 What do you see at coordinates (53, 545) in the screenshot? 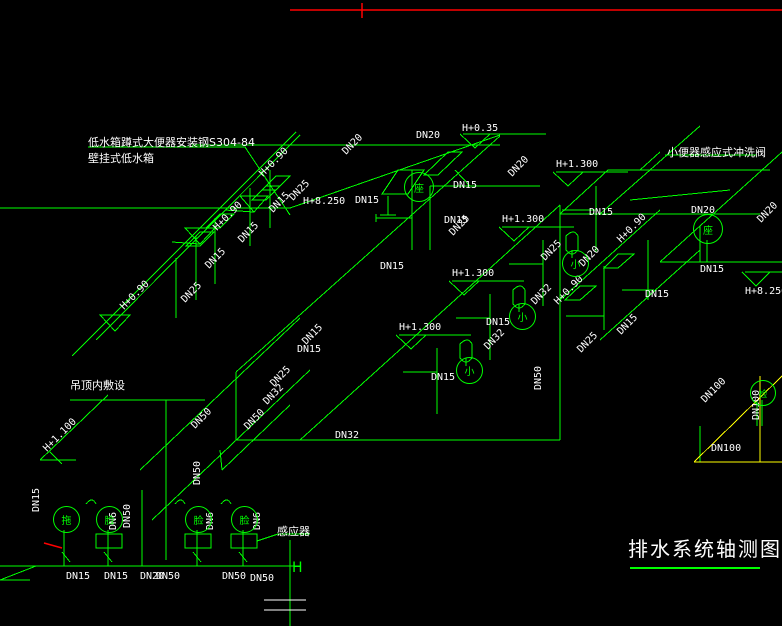
I see `red-pipe-segment` at bounding box center [53, 545].